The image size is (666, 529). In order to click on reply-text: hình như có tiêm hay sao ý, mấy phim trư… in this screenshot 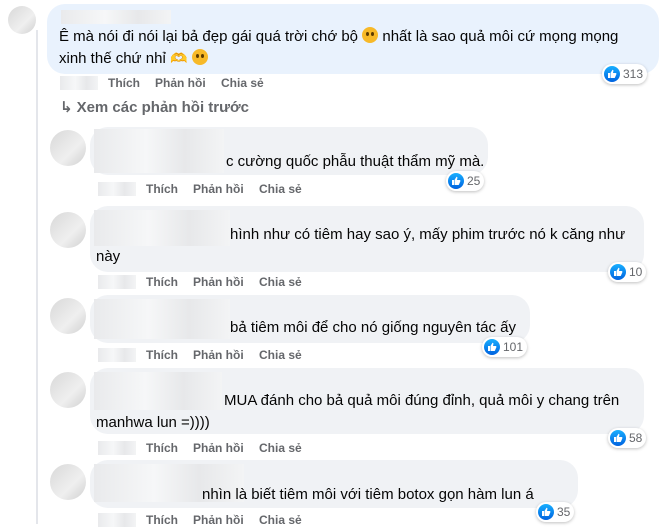, I will do `click(428, 234)`.